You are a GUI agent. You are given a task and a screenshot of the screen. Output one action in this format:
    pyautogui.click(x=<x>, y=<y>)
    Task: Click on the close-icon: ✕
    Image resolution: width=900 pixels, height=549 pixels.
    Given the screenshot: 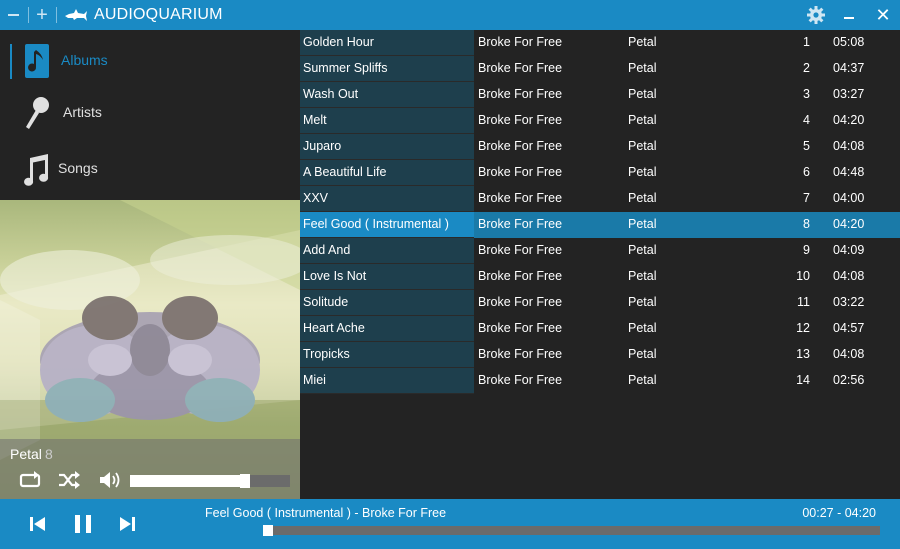 What is the action you would take?
    pyautogui.click(x=883, y=15)
    